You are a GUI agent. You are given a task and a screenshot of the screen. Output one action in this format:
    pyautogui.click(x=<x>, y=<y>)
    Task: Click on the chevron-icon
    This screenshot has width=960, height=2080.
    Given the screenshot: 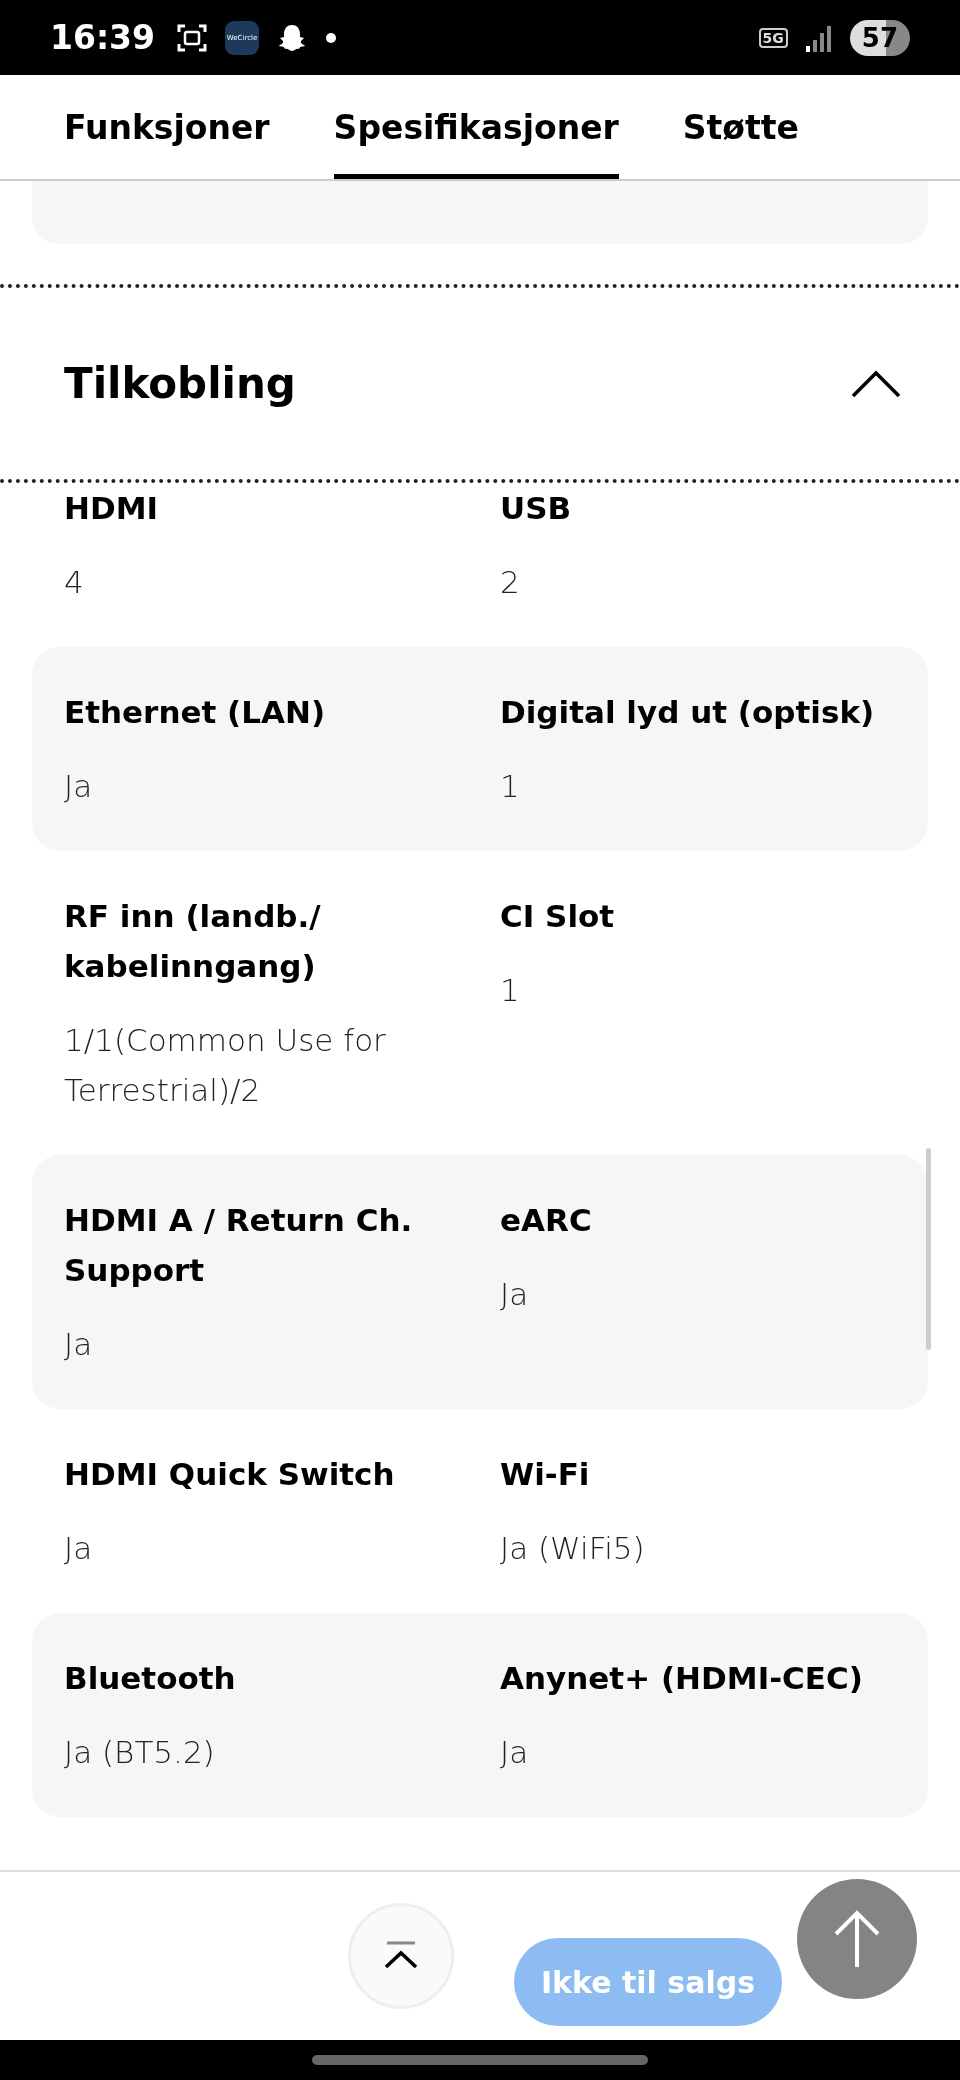 What is the action you would take?
    pyautogui.click(x=876, y=383)
    